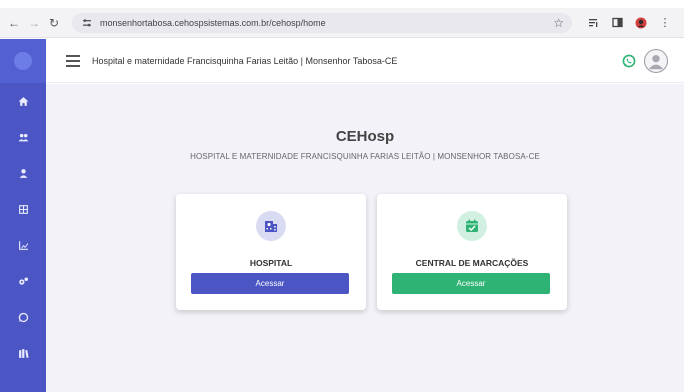 This screenshot has width=684, height=392. I want to click on sidebar-item-home, so click(23, 101).